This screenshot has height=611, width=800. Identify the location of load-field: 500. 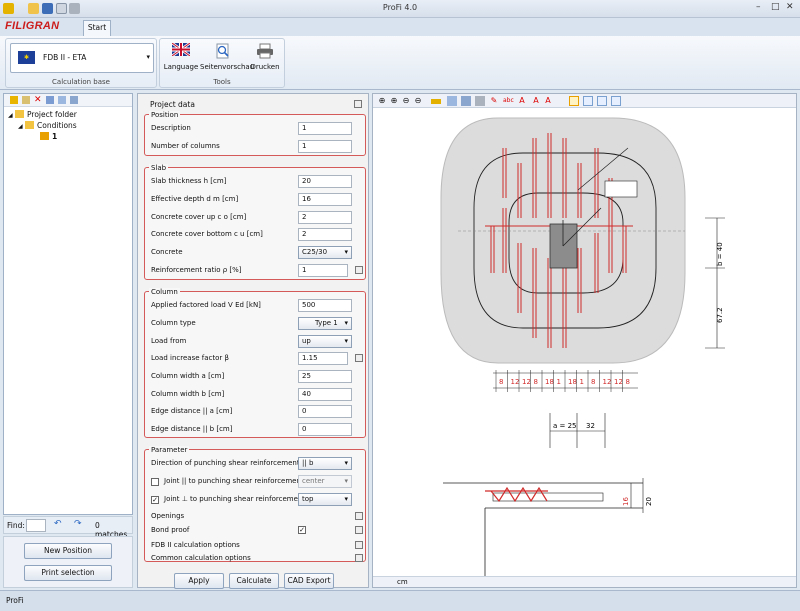
(325, 305).